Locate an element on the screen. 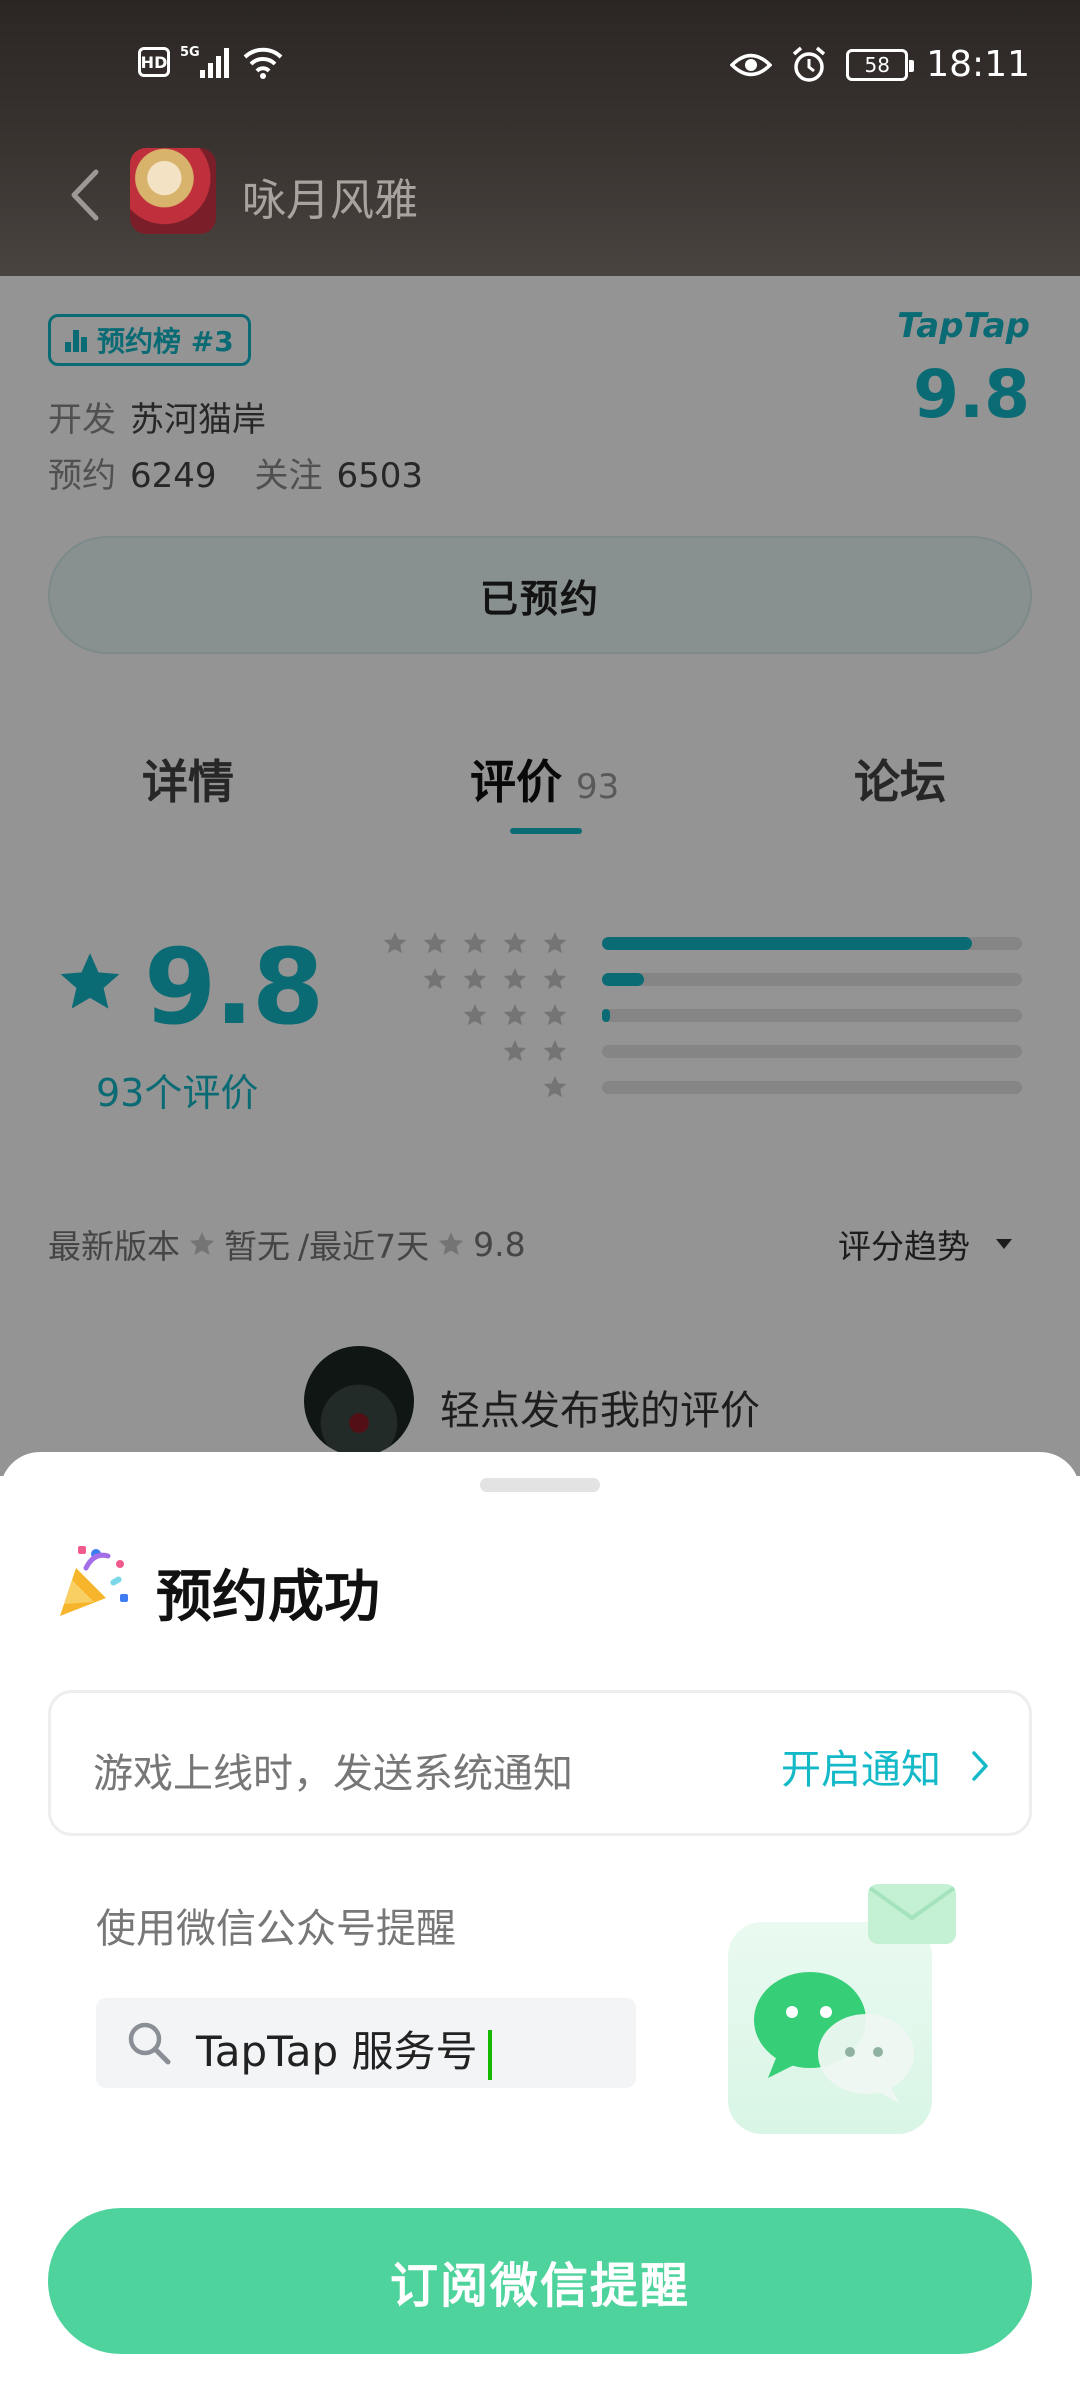 This screenshot has height=2400, width=1080. sheet-drag-handle is located at coordinates (540, 1485).